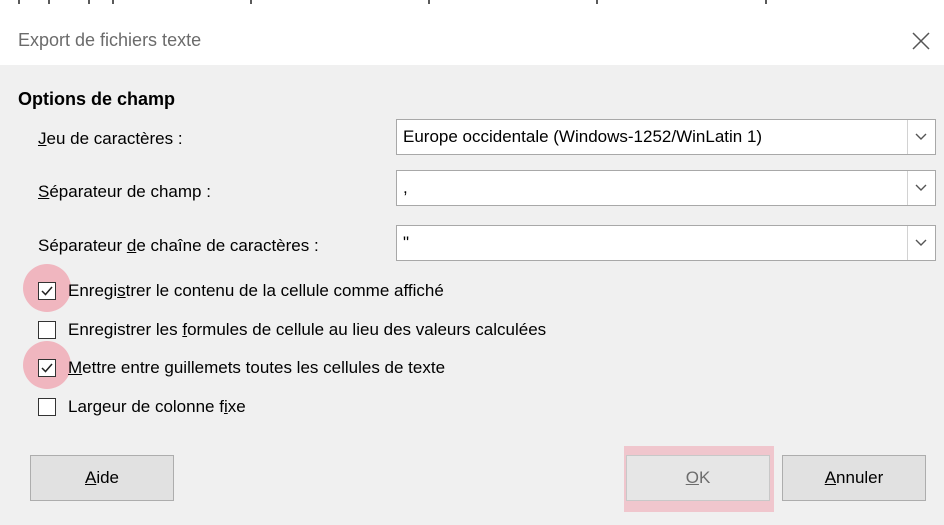 The image size is (944, 525). I want to click on mnemonic: J, so click(42, 138).